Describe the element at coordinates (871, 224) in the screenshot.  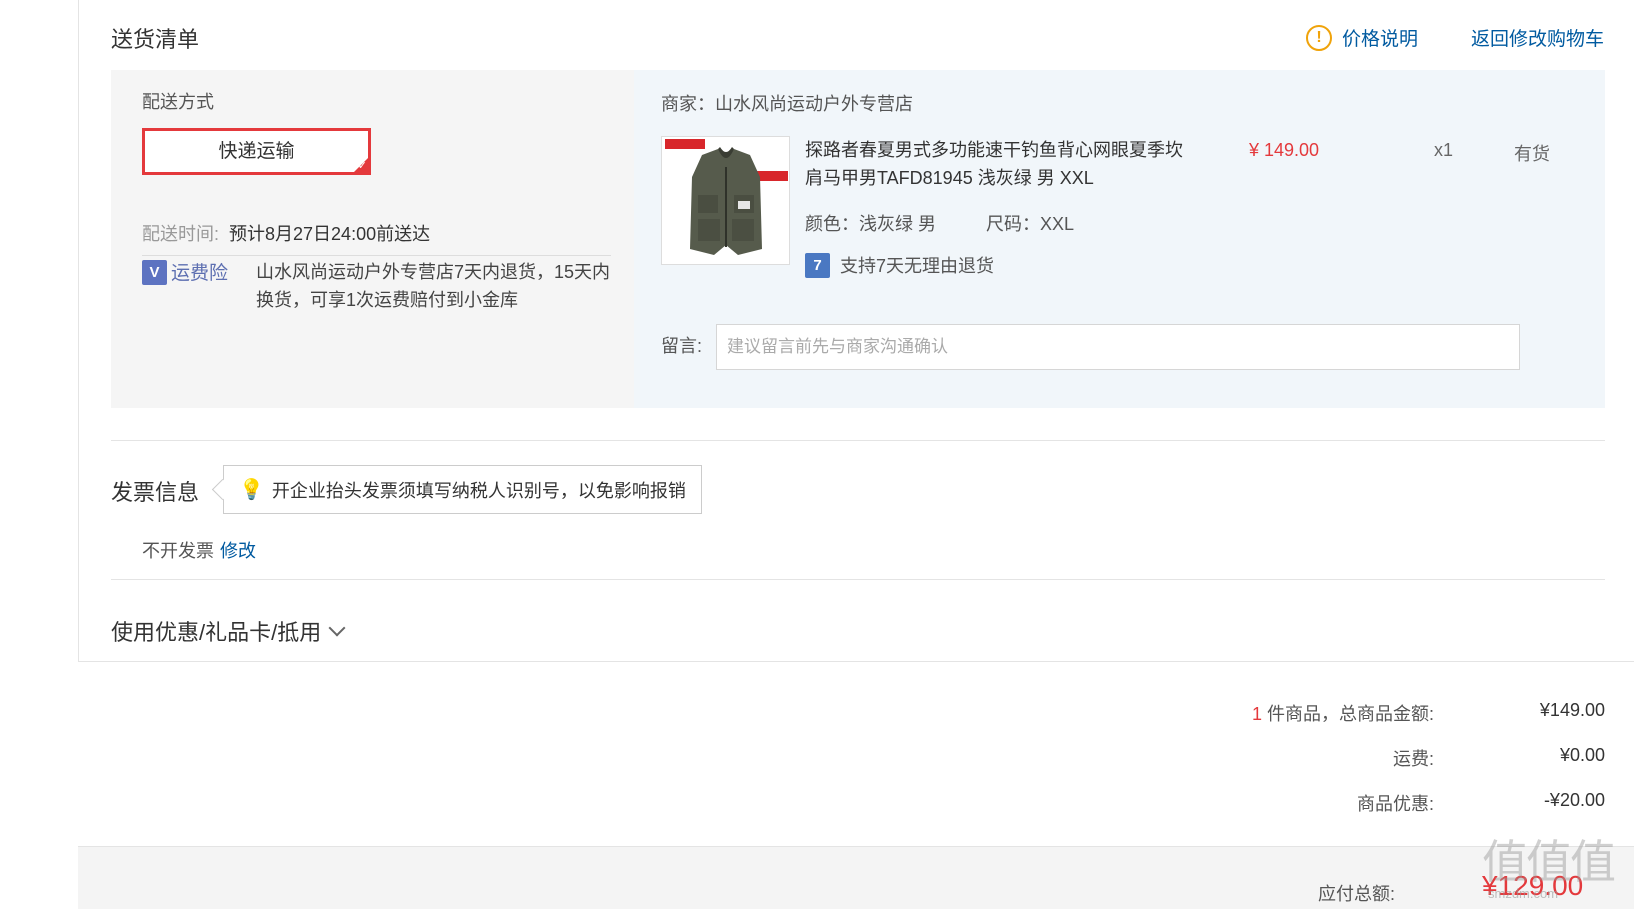
I see `product-color: 颜色：浅灰绿 男` at that location.